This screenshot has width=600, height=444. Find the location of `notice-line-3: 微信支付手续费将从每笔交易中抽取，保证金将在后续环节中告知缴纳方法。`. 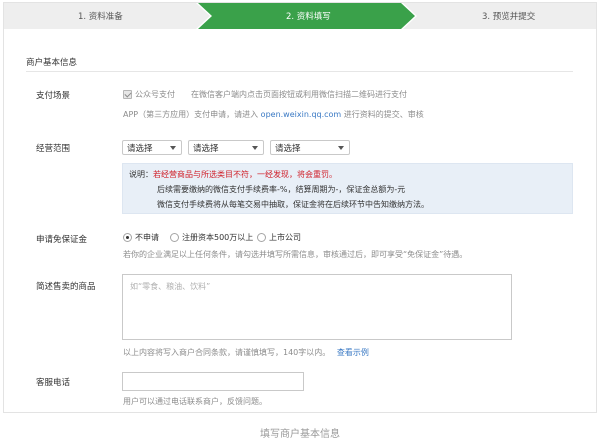

notice-line-3: 微信支付手续费将从每笔交易中抽取，保证金将在后续环节中告知缴纳方法。 is located at coordinates (293, 204).